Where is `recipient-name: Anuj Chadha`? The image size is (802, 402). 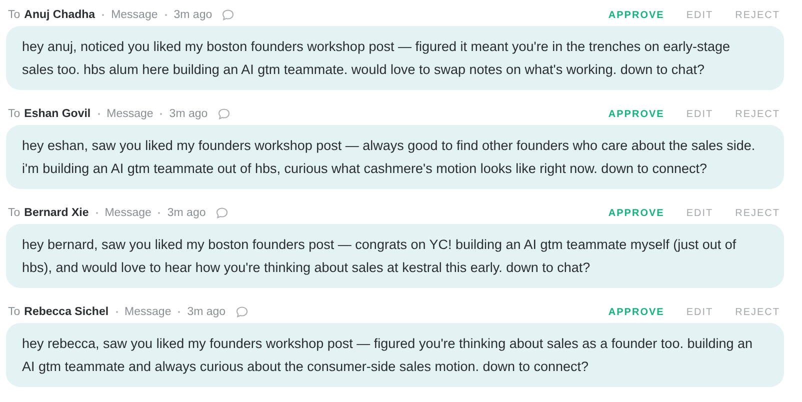 recipient-name: Anuj Chadha is located at coordinates (60, 15).